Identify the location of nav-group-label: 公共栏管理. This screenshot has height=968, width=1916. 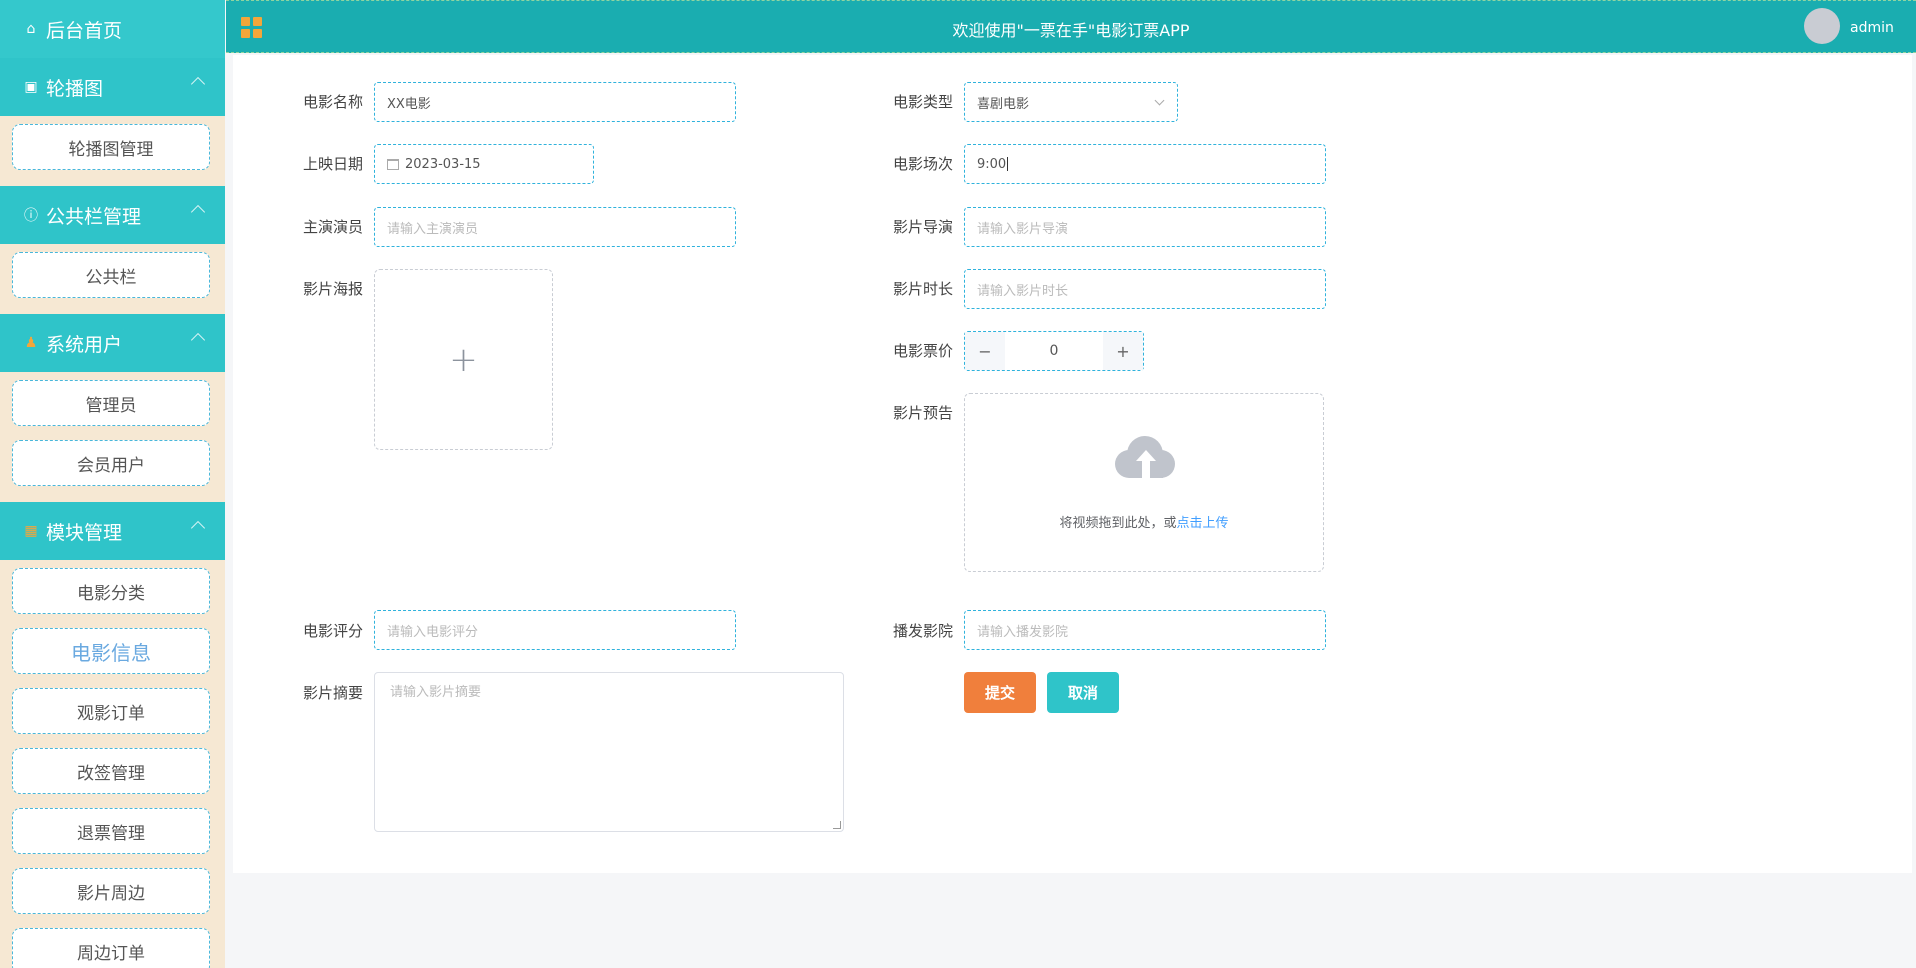
(94, 216).